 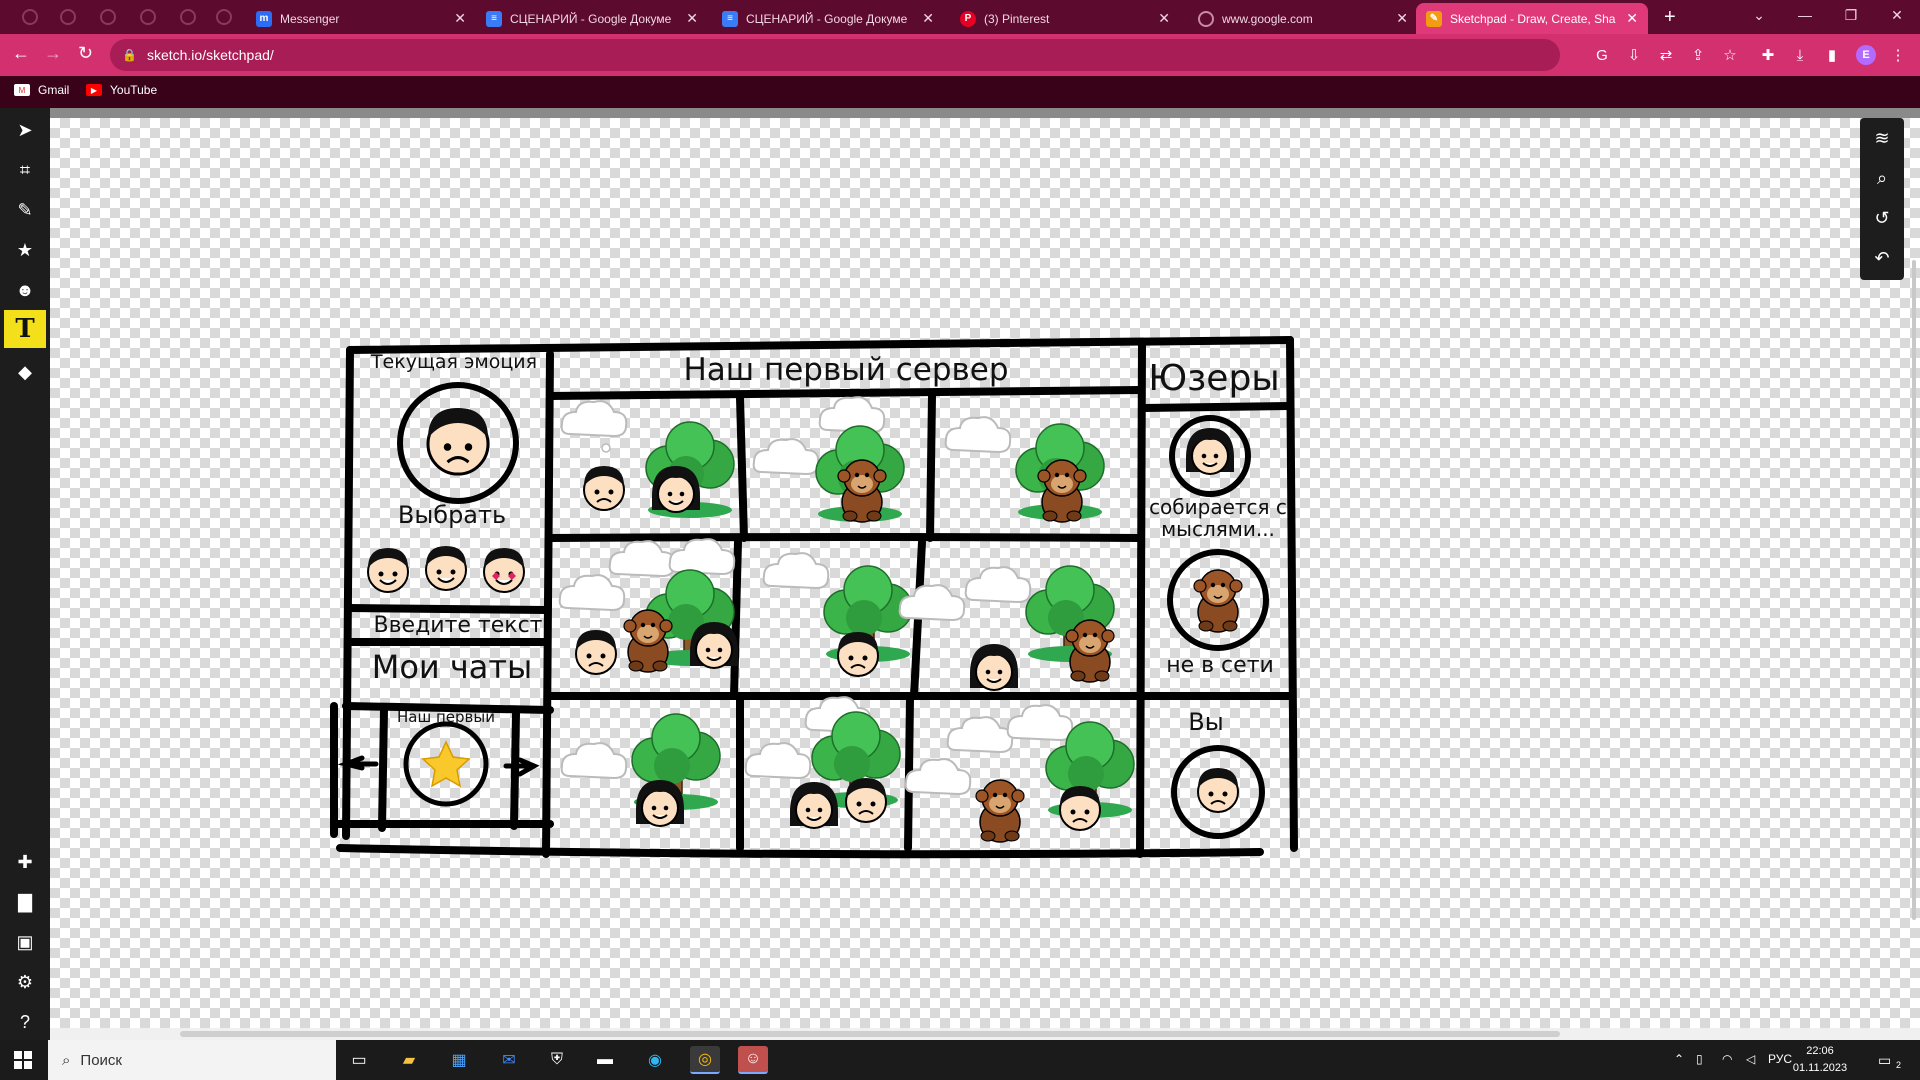 What do you see at coordinates (509, 1060) in the screenshot?
I see `mail-icon: ✉` at bounding box center [509, 1060].